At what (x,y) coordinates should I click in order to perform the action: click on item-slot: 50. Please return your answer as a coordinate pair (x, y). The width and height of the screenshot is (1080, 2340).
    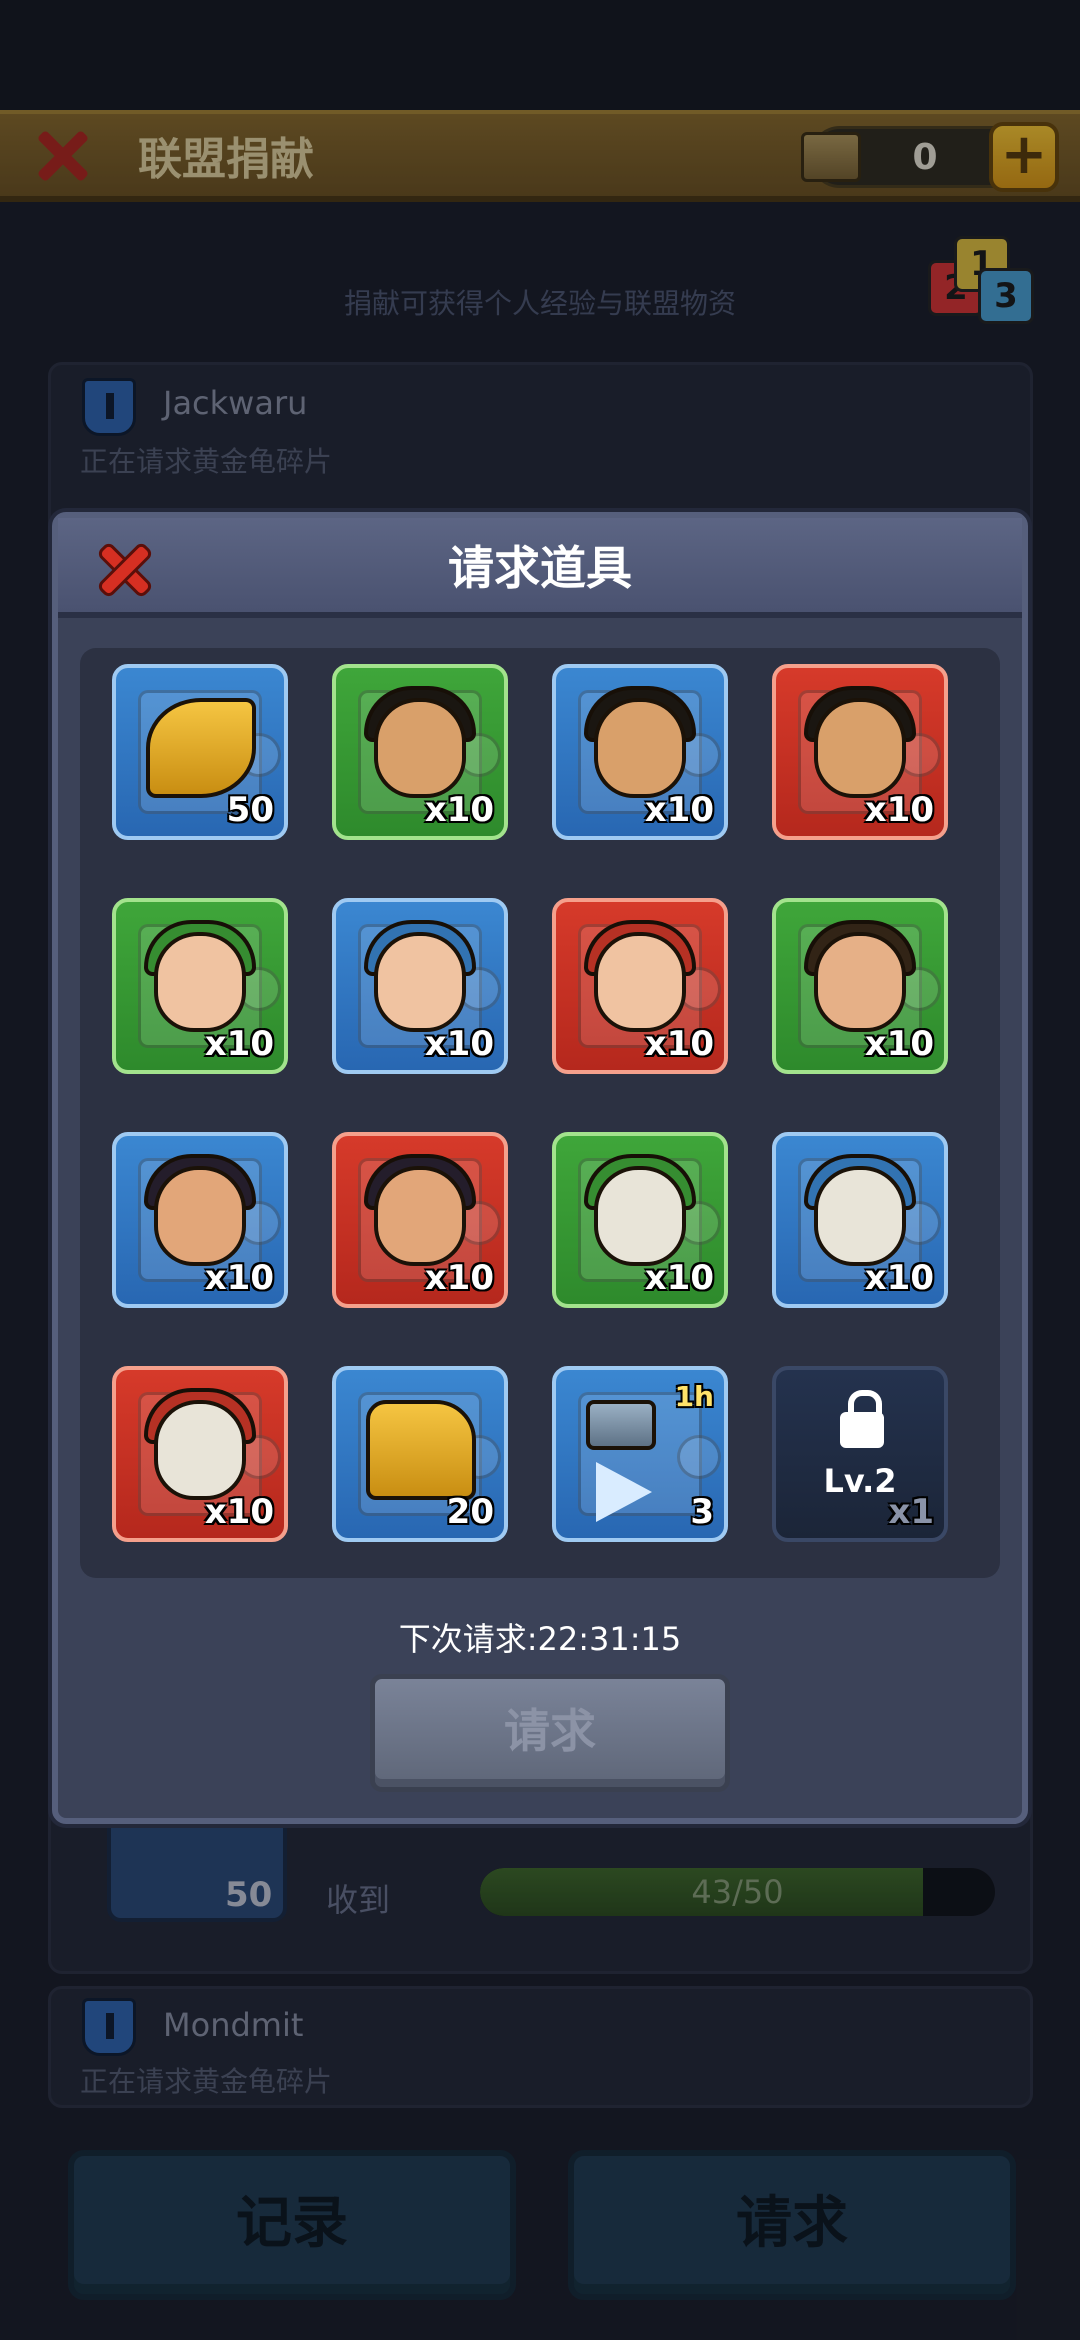
    Looking at the image, I should click on (200, 752).